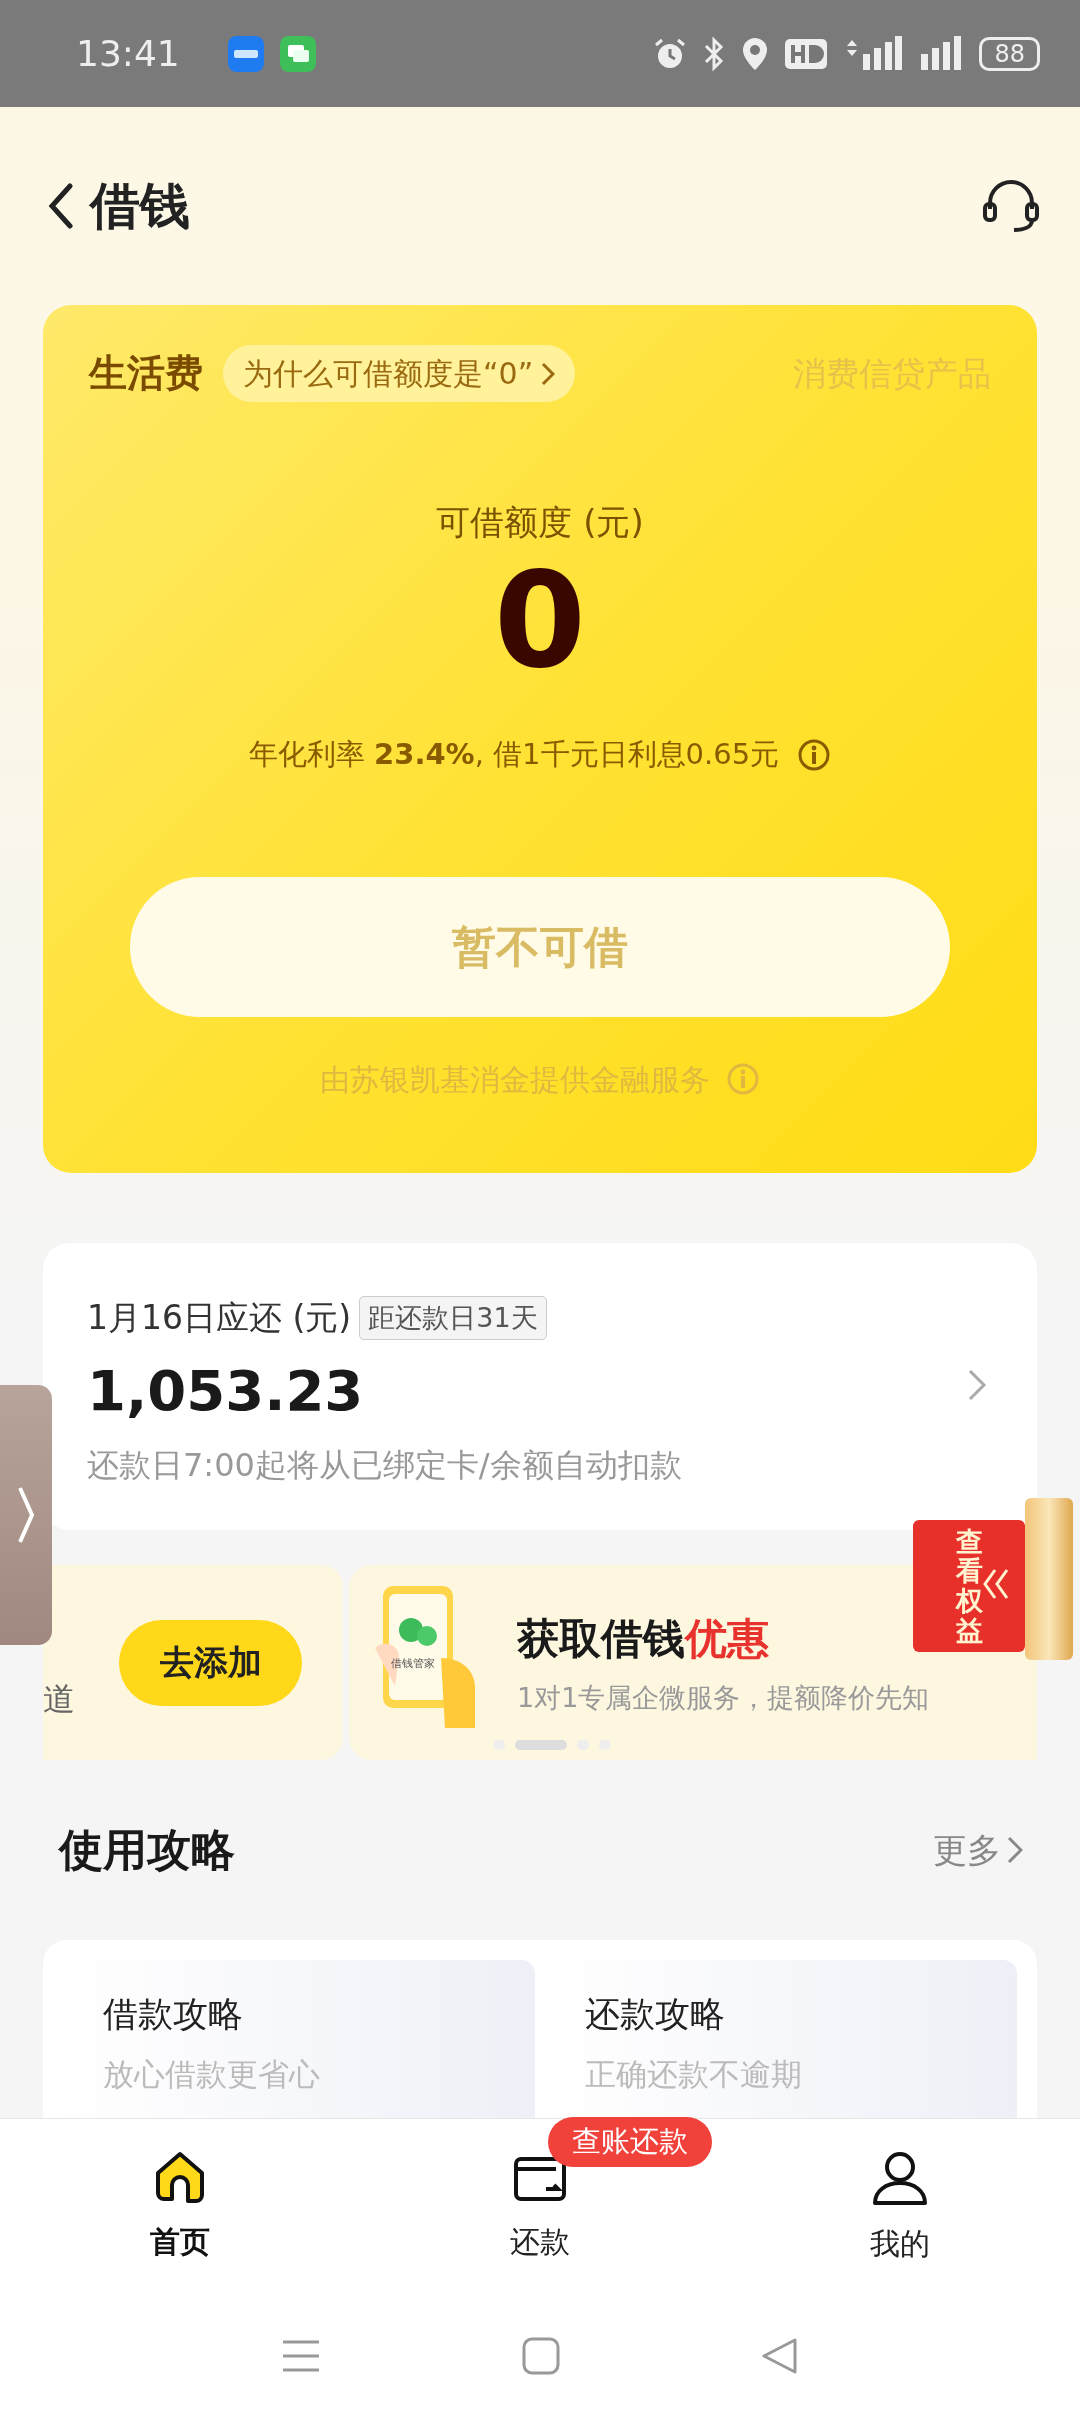 The image size is (1080, 2412). Describe the element at coordinates (219, 1318) in the screenshot. I see `due-title: 1月16日应还 (元)` at that location.